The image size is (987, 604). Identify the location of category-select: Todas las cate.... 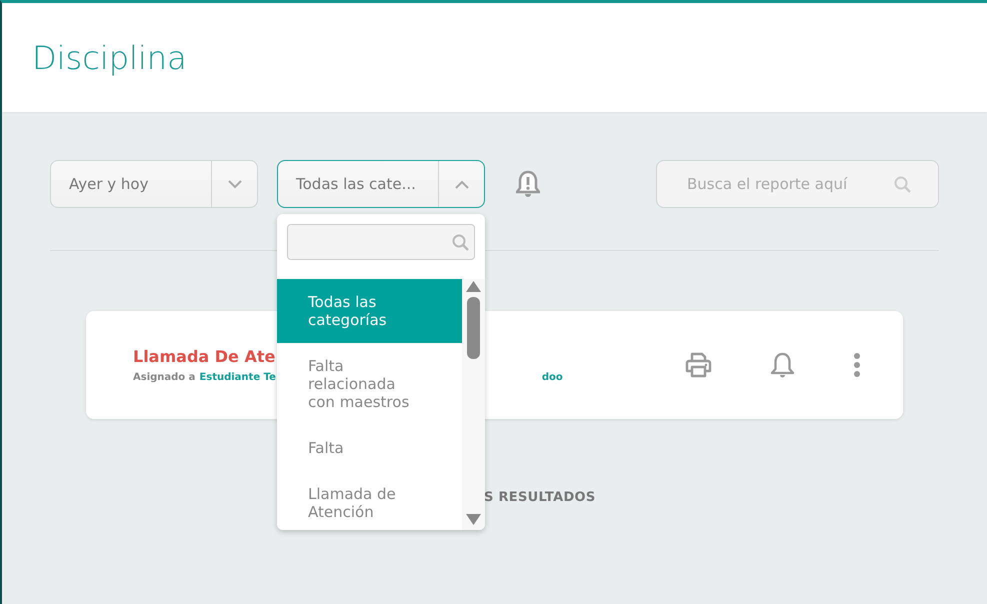
(381, 184).